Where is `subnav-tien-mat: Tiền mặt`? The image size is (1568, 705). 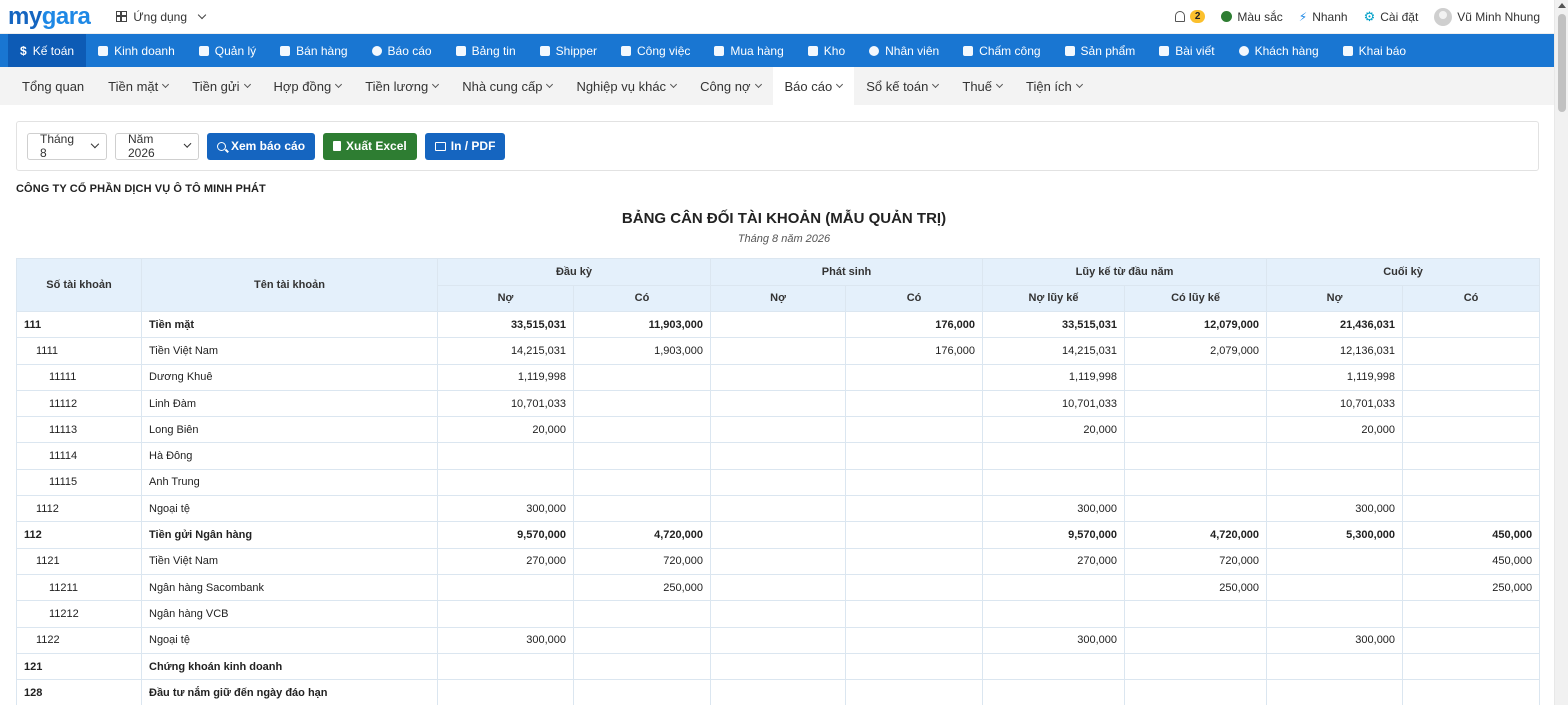
subnav-tien-mat: Tiền mặt is located at coordinates (138, 86).